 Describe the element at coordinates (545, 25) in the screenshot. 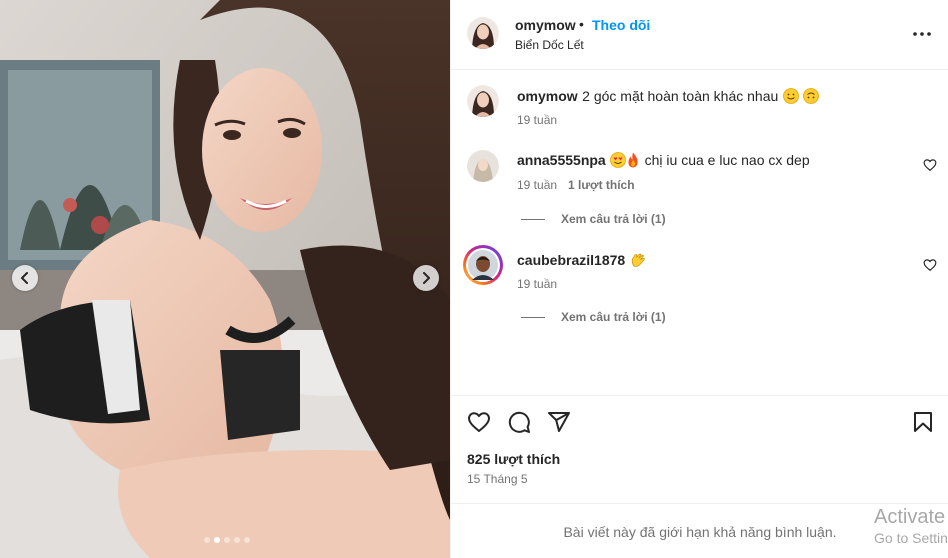

I see `author-username: omymow` at that location.